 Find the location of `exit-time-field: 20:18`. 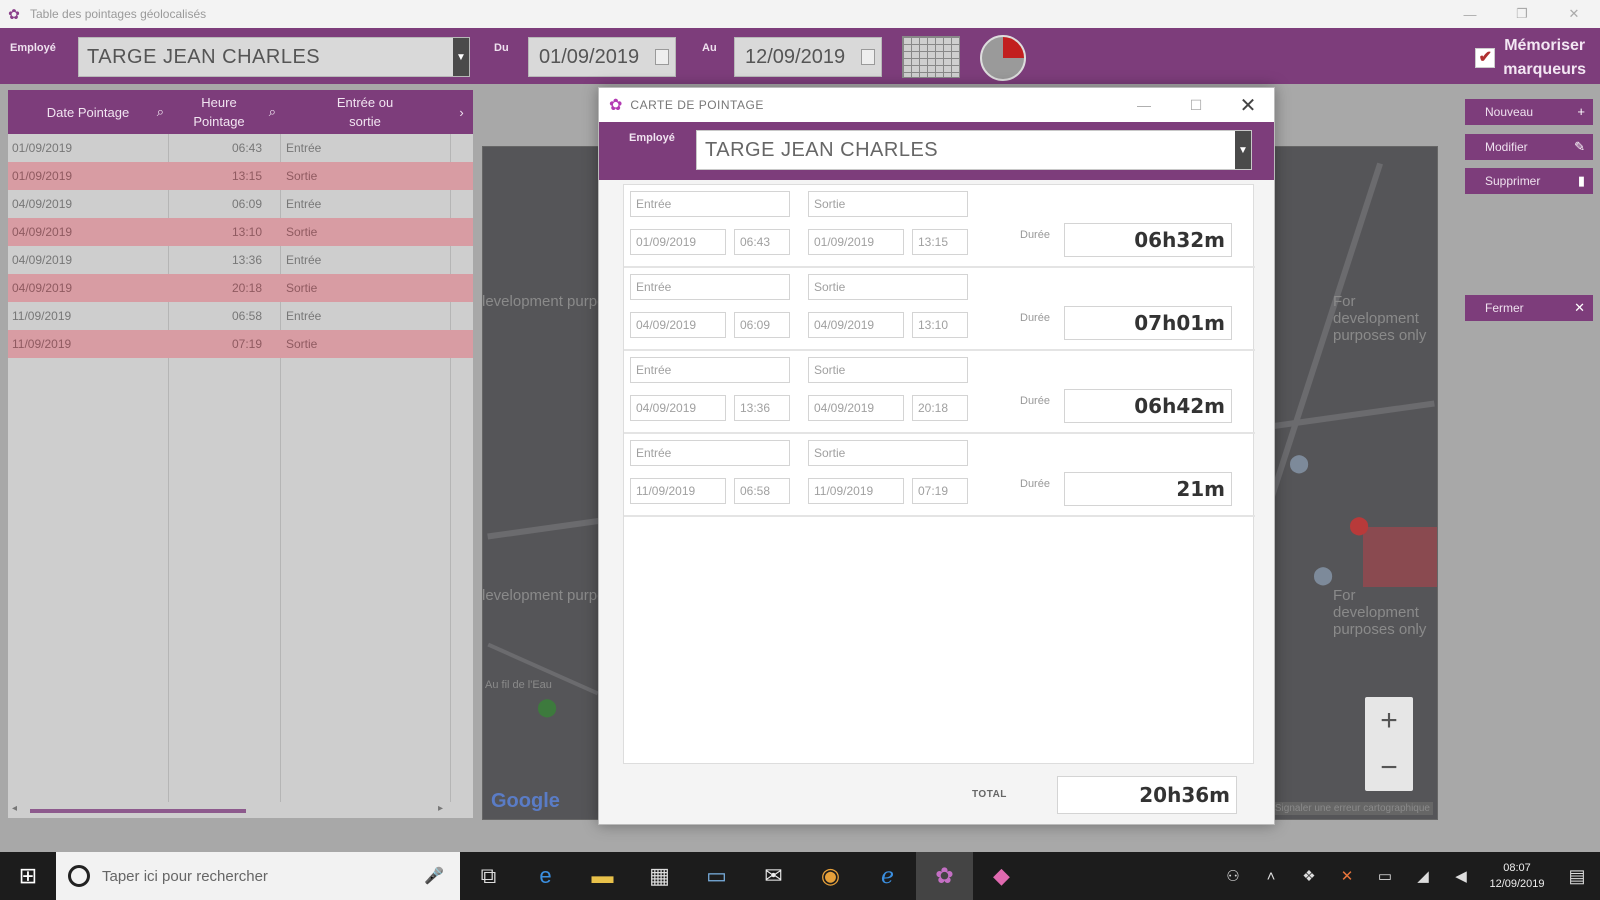

exit-time-field: 20:18 is located at coordinates (940, 408).